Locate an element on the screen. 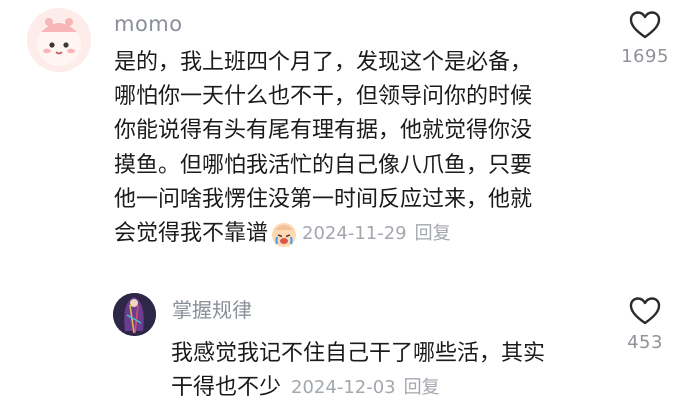  reply-line: 我感觉我记不住自己干了哪些活，其实 is located at coordinates (358, 353).